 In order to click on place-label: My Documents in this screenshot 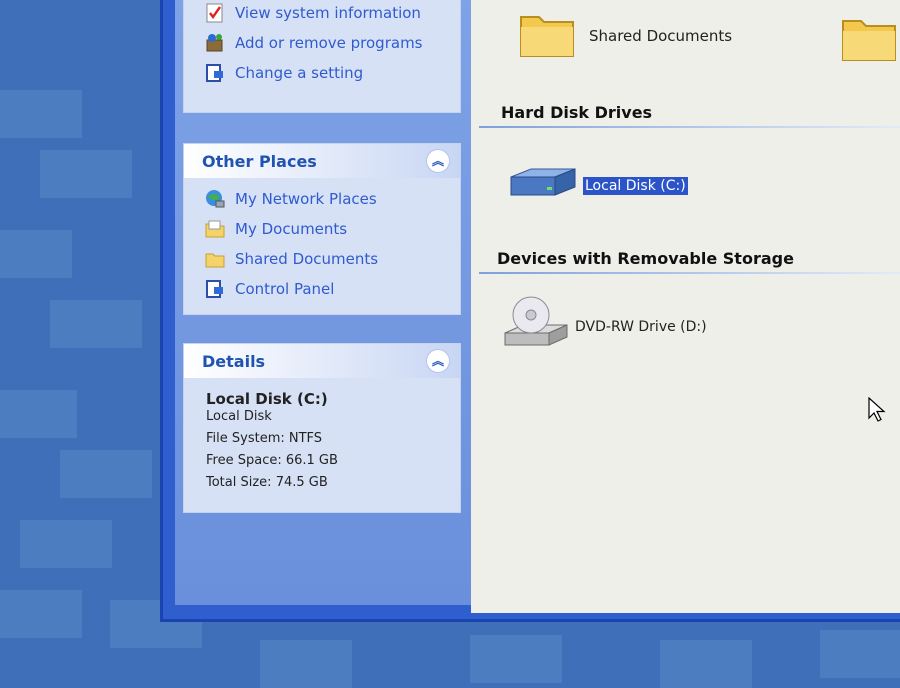, I will do `click(291, 229)`.